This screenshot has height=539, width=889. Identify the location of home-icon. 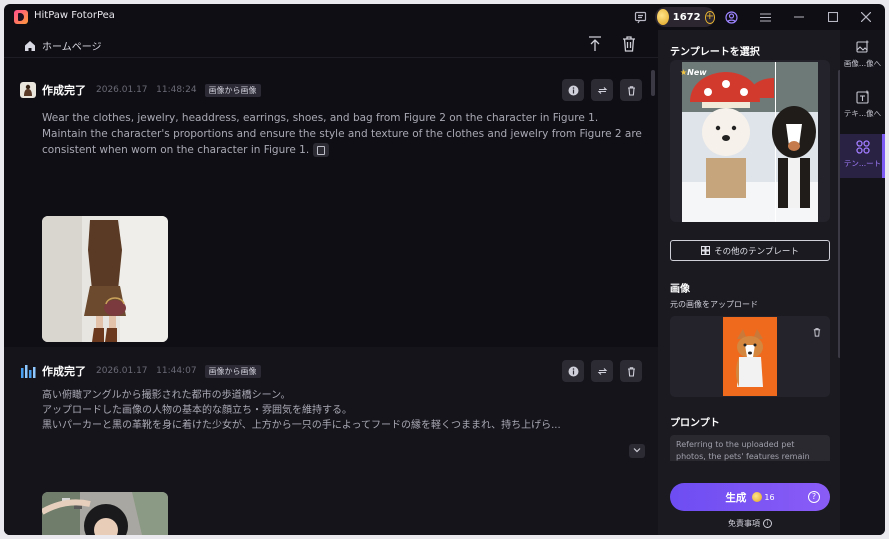
(30, 45).